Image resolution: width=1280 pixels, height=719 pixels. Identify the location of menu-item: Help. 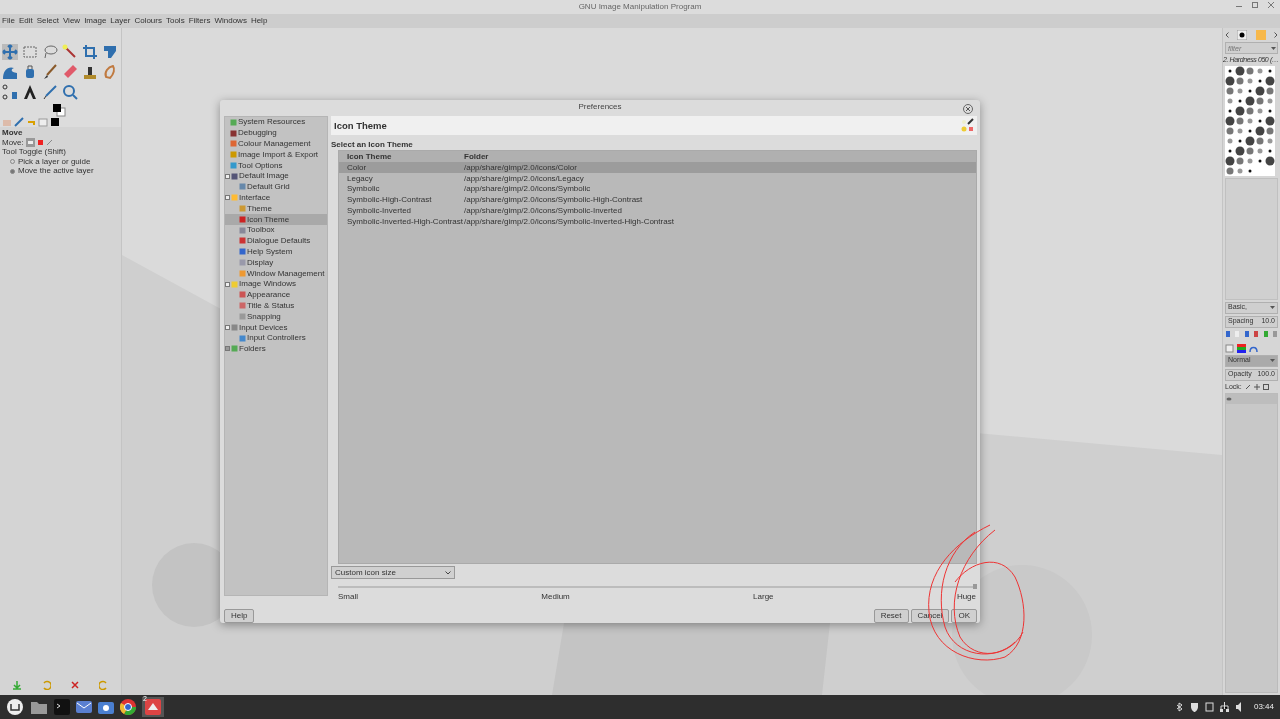
(259, 21).